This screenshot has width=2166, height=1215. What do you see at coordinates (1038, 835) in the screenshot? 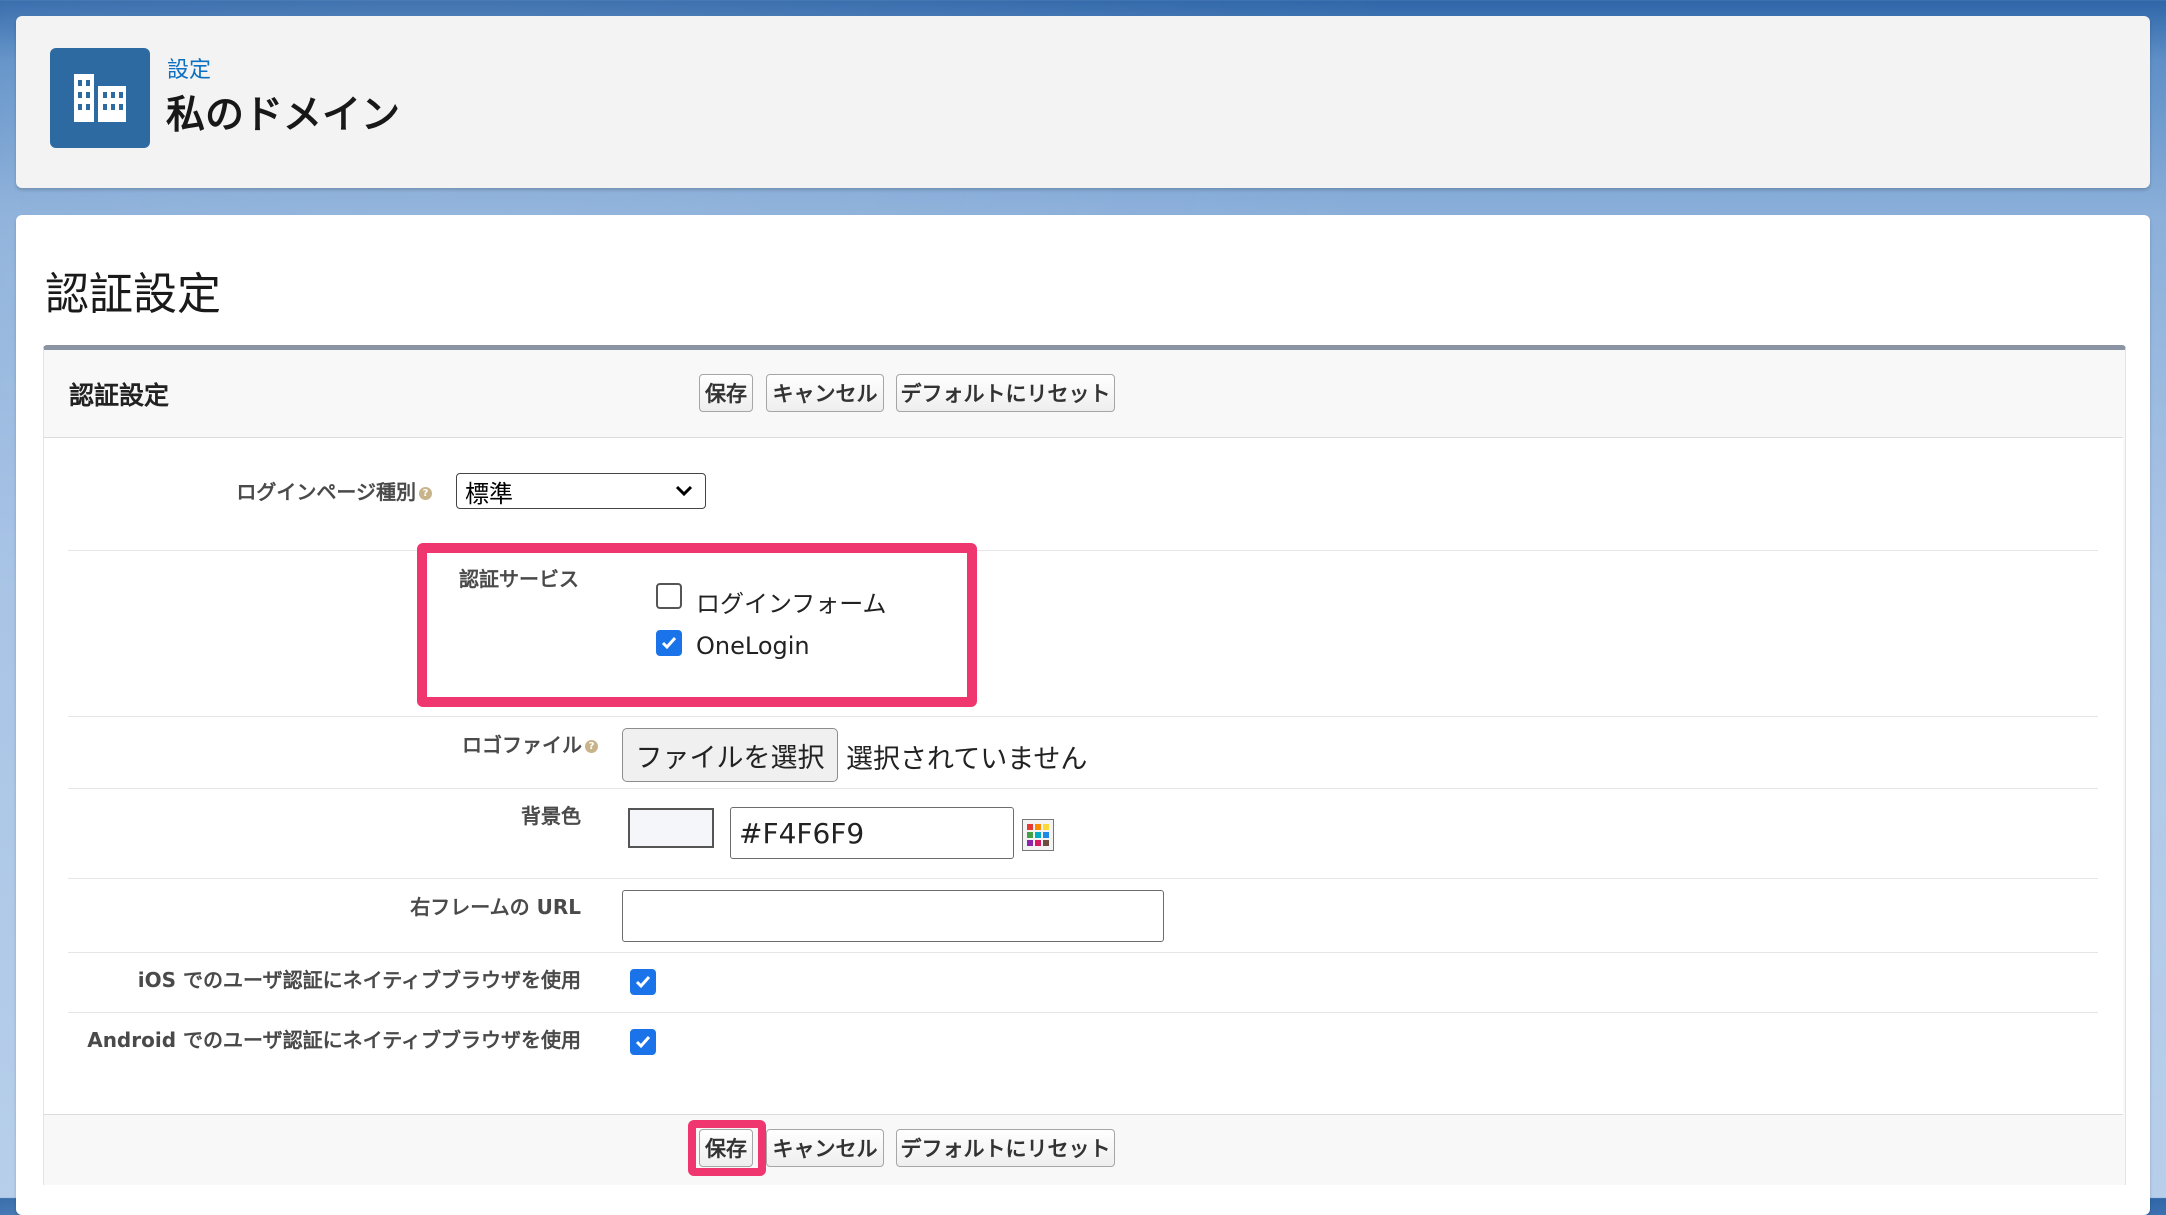
I see `color-palette-icon` at bounding box center [1038, 835].